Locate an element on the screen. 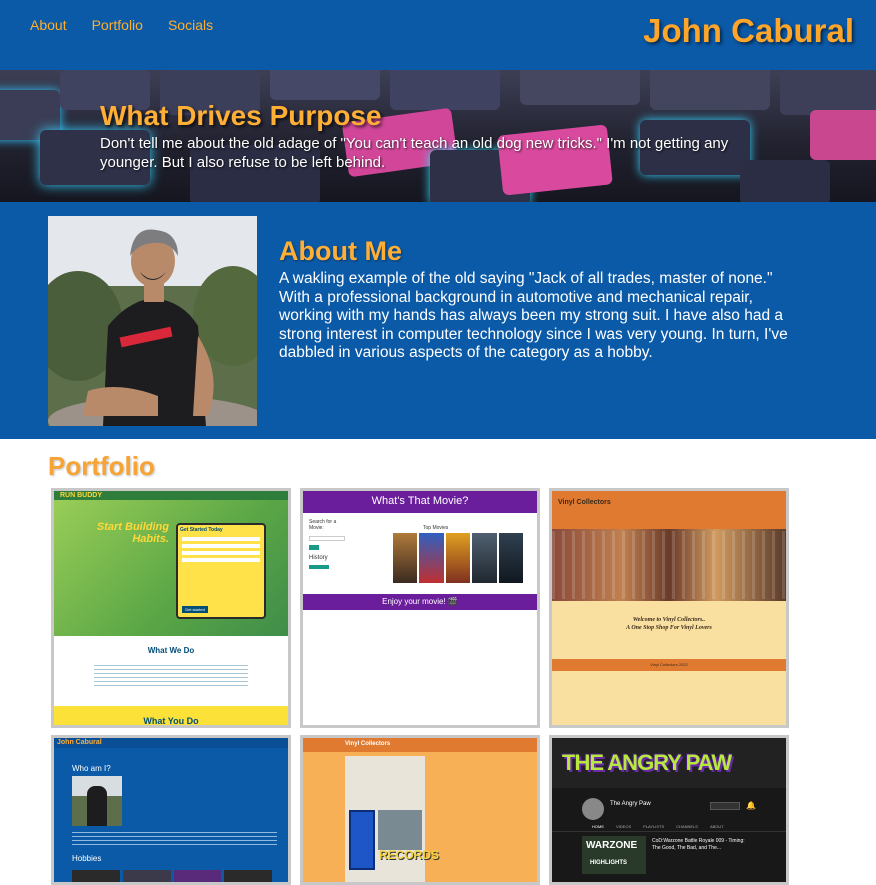  bell-icon: 🔔 is located at coordinates (751, 805).